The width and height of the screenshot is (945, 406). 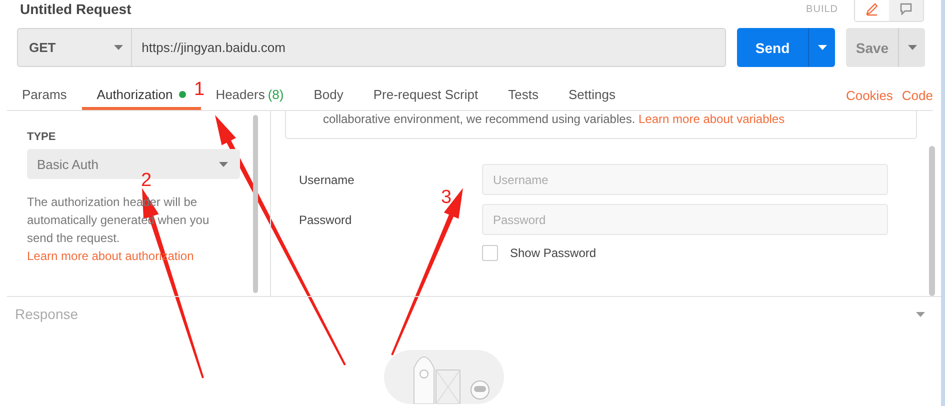 I want to click on input-field: Password, so click(x=685, y=219).